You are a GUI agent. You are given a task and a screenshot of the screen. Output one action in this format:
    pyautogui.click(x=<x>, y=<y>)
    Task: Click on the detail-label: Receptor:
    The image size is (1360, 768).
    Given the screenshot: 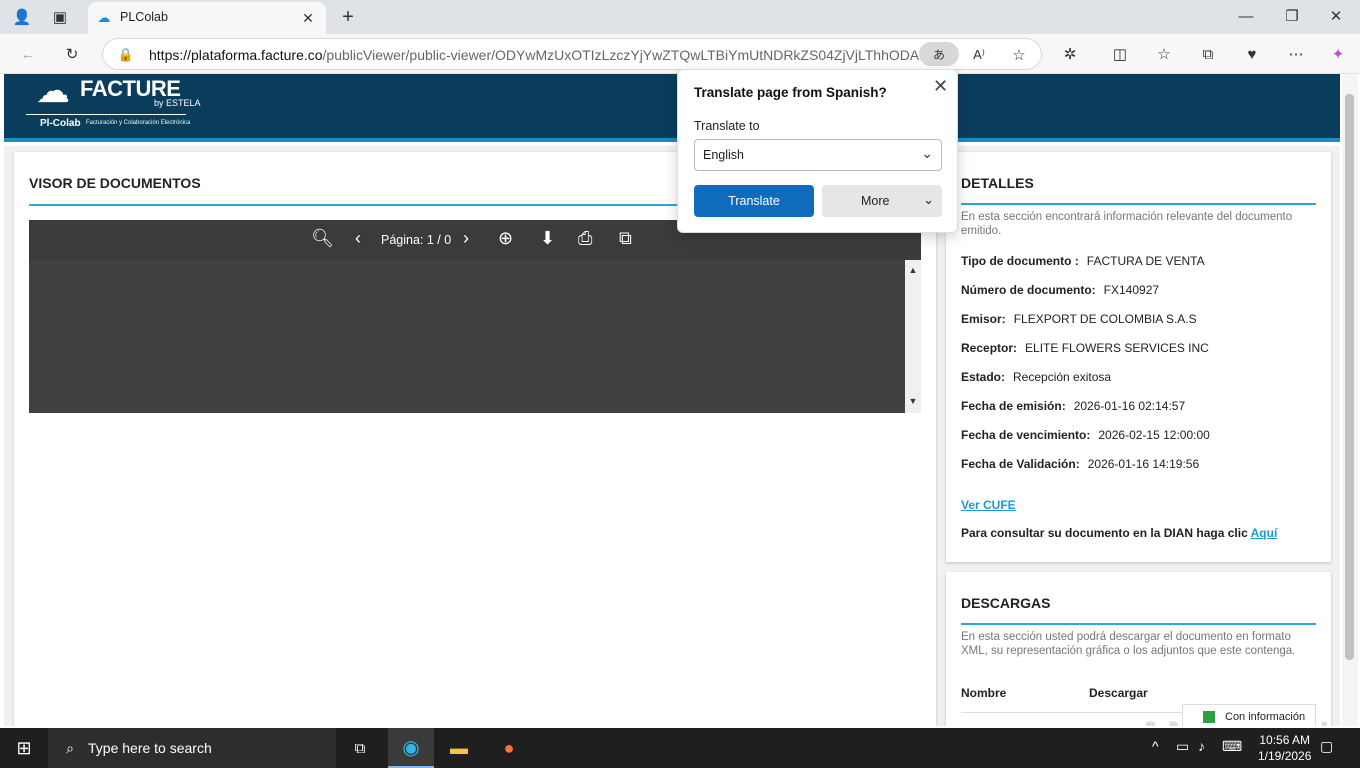 What is the action you would take?
    pyautogui.click(x=989, y=348)
    